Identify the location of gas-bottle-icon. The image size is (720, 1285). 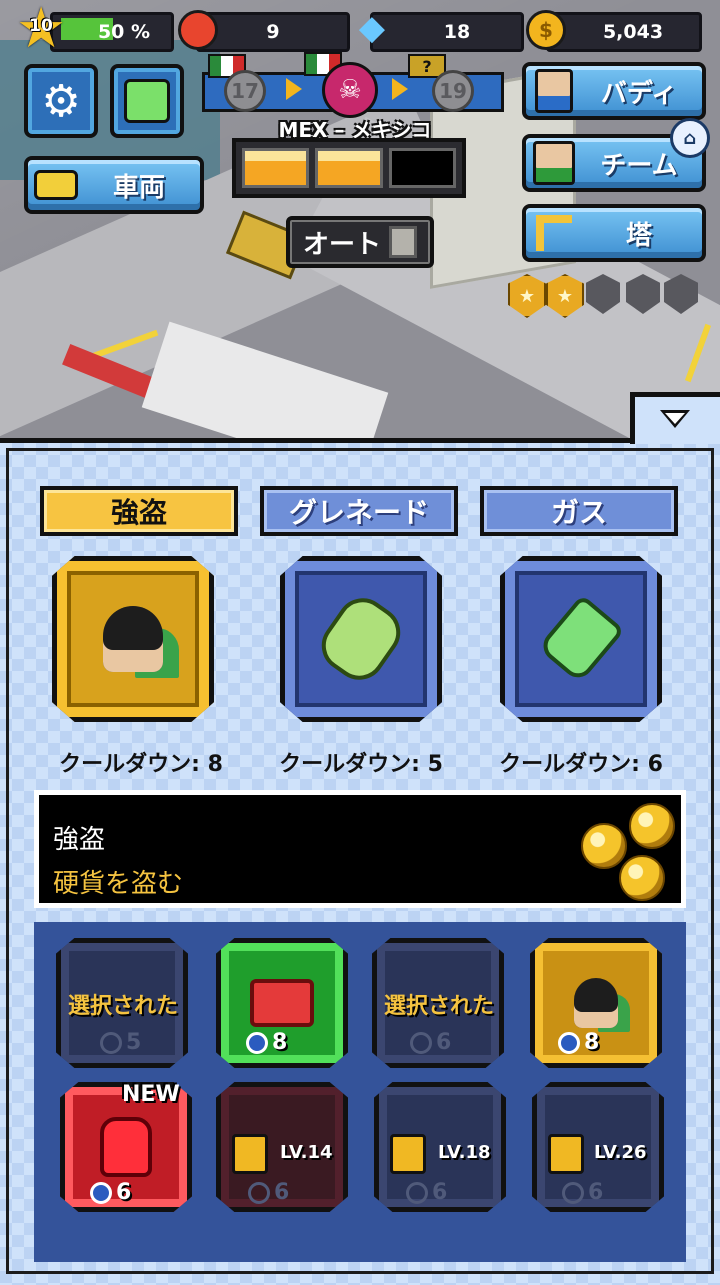
(581, 639).